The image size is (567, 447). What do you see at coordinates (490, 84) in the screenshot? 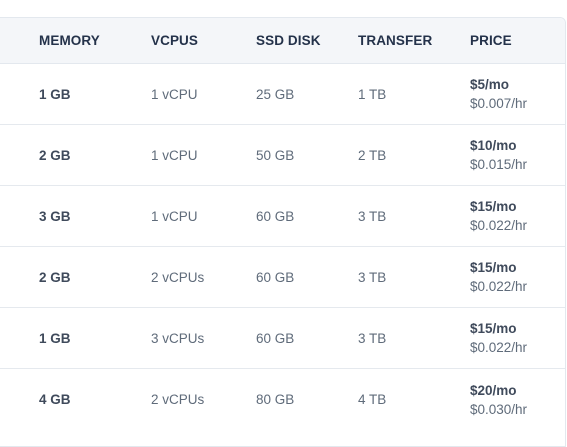
I see `price-monthly: $5/mo` at bounding box center [490, 84].